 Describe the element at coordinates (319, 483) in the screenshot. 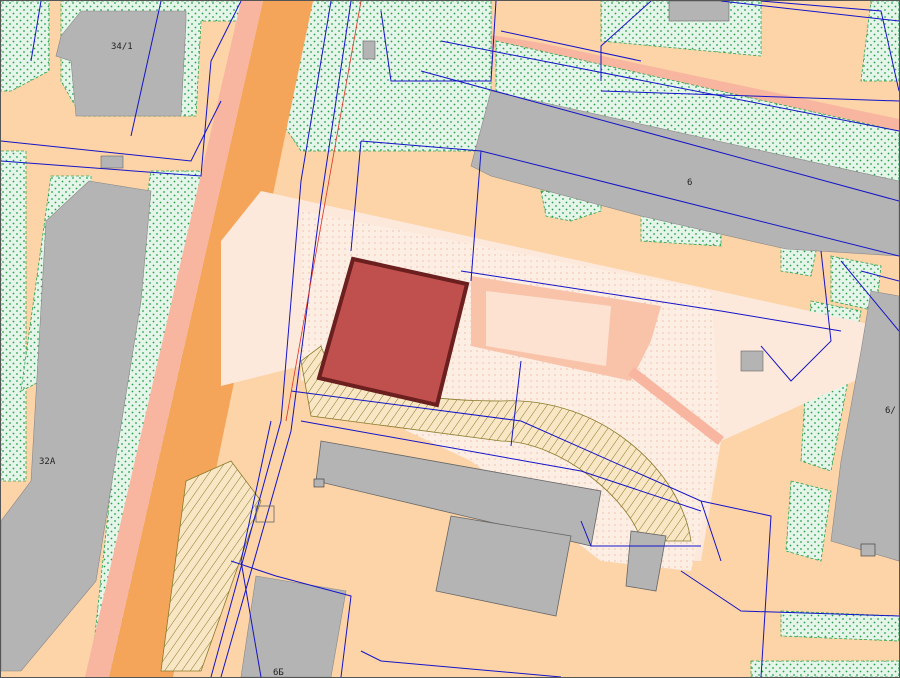

I see `utility-box` at that location.